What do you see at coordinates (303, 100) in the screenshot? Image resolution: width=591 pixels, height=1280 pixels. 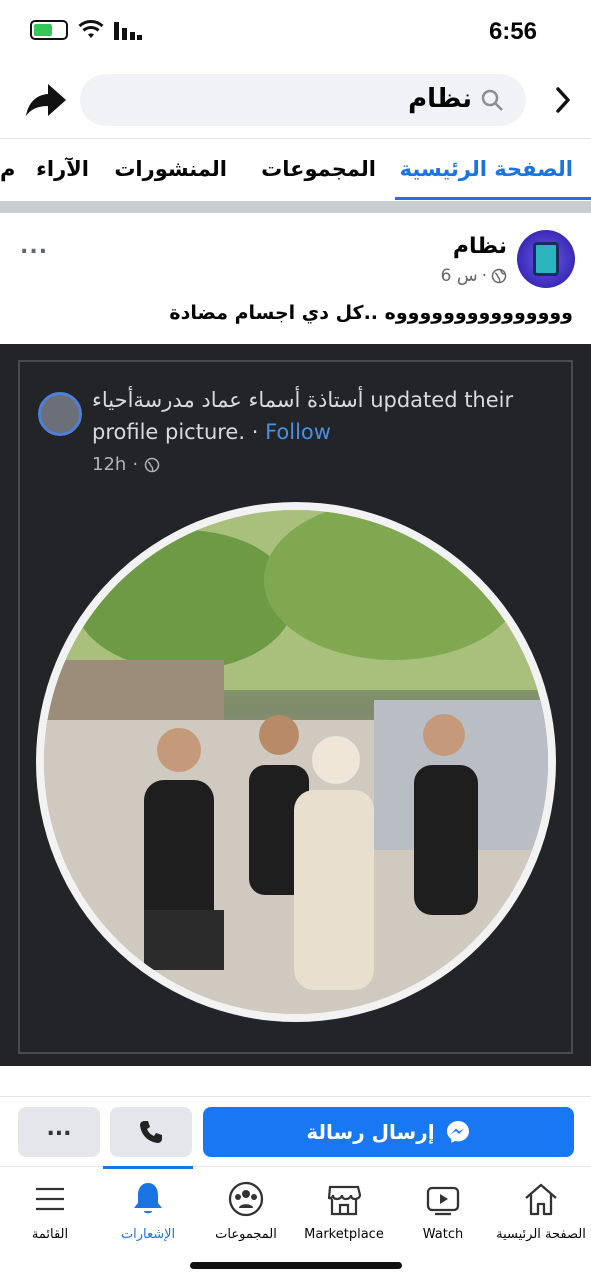 I see `search-input: نظام` at bounding box center [303, 100].